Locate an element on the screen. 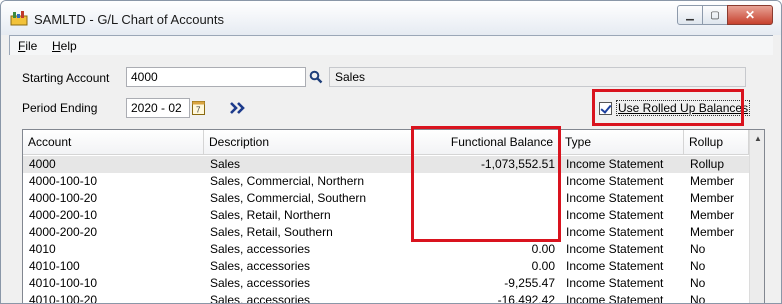 The image size is (782, 304). close-button: ✕ is located at coordinates (750, 15).